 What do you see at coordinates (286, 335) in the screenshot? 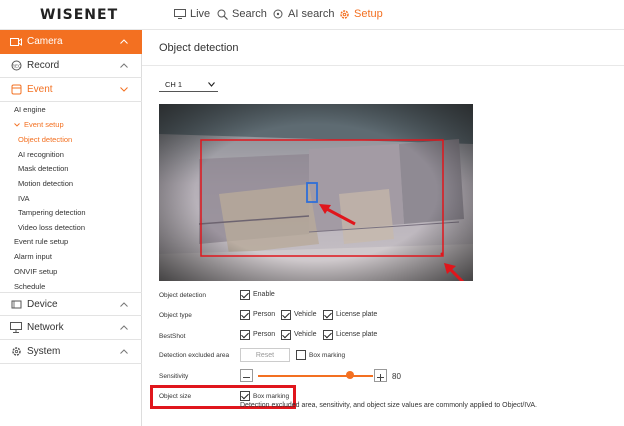
I see `bestshot-vehicle-checkbox` at bounding box center [286, 335].